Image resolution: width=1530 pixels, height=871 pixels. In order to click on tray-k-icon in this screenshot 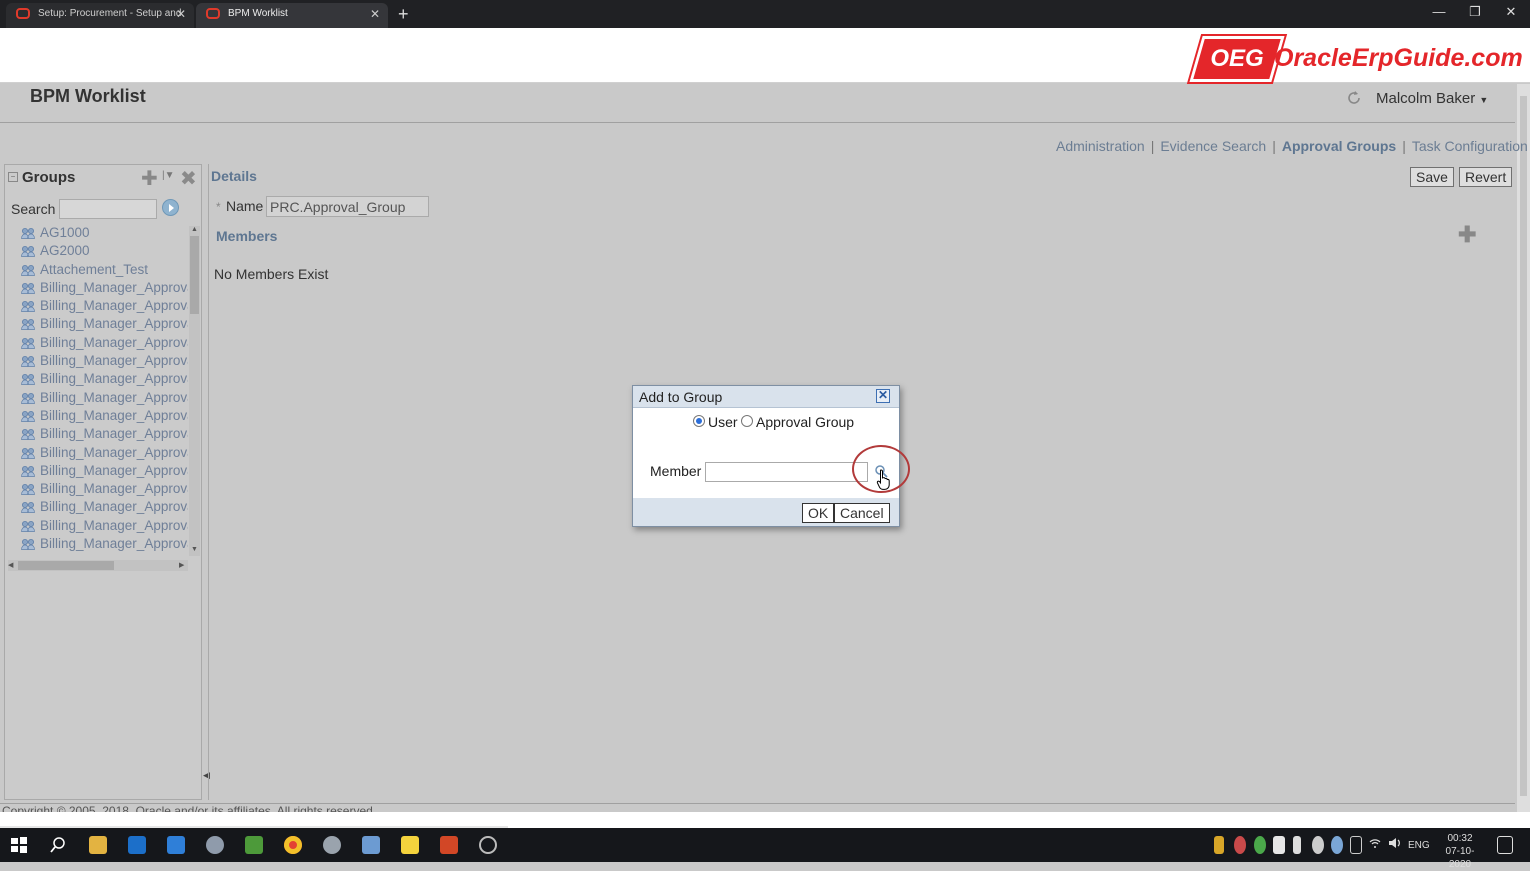, I will do `click(1279, 845)`.